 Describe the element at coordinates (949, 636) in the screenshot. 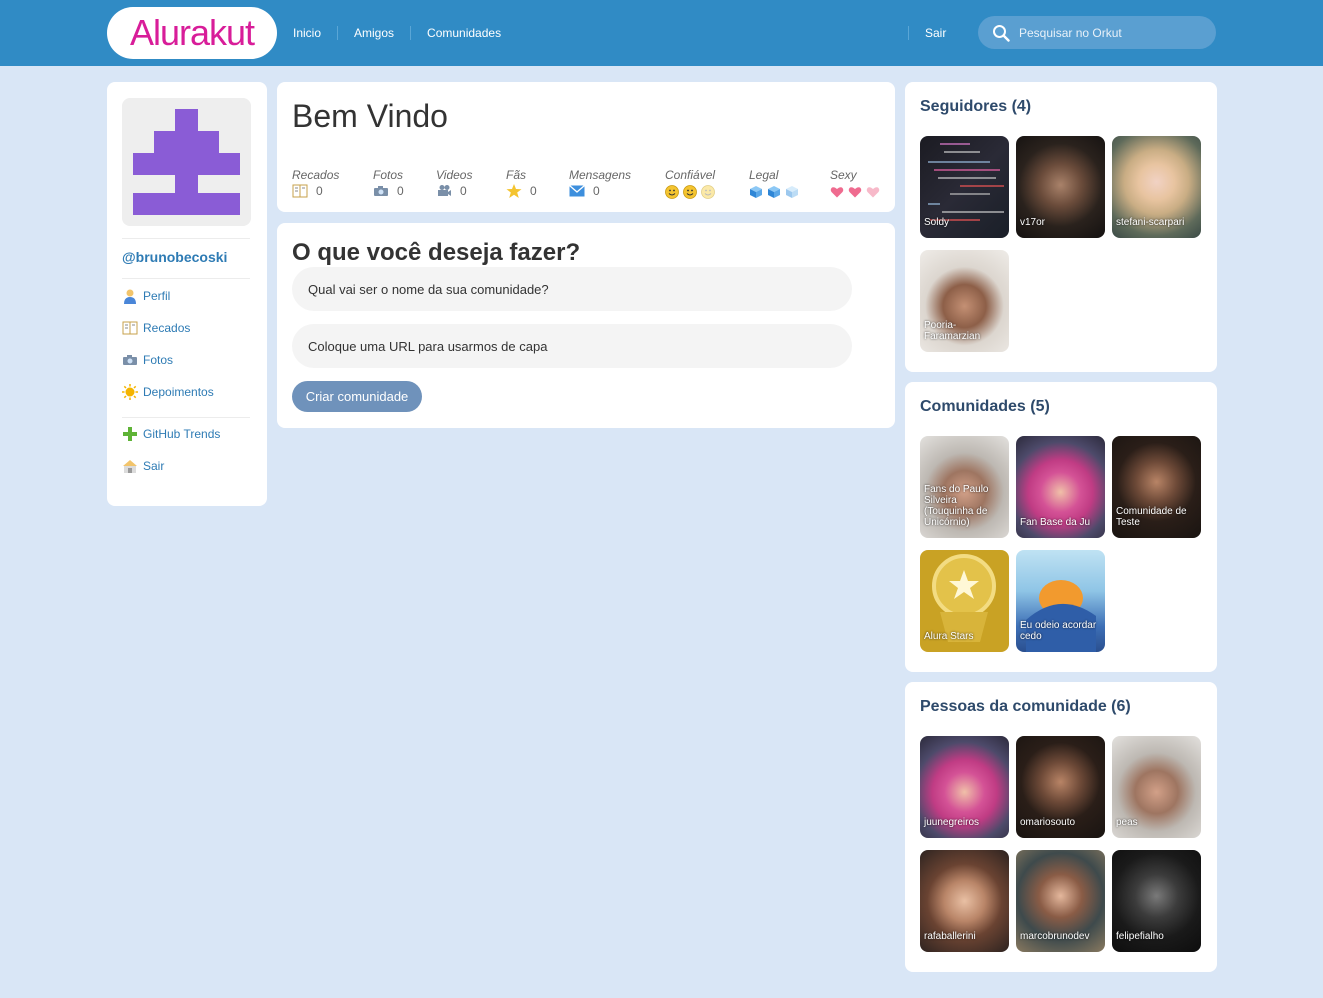

I see `community-name: Alura Stars` at that location.